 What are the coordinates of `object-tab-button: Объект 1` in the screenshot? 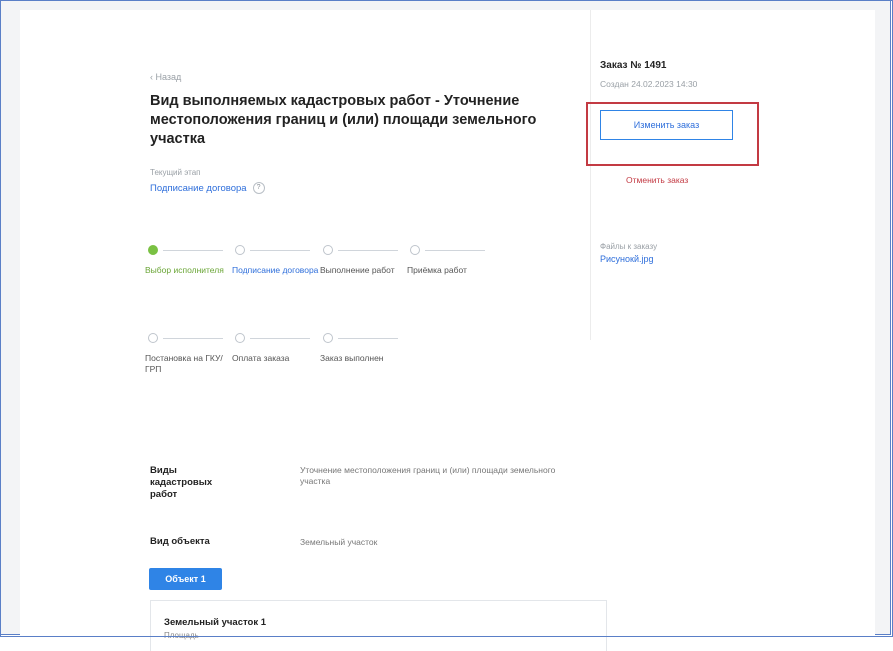 It's located at (185, 579).